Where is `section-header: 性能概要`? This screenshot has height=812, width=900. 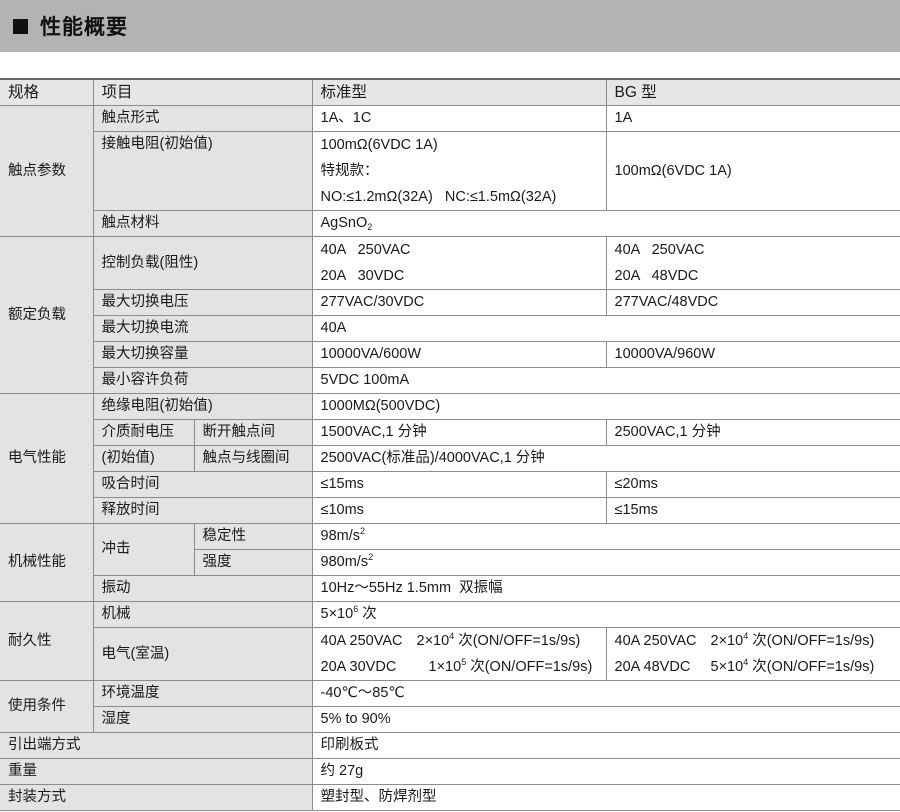 section-header: 性能概要 is located at coordinates (450, 26).